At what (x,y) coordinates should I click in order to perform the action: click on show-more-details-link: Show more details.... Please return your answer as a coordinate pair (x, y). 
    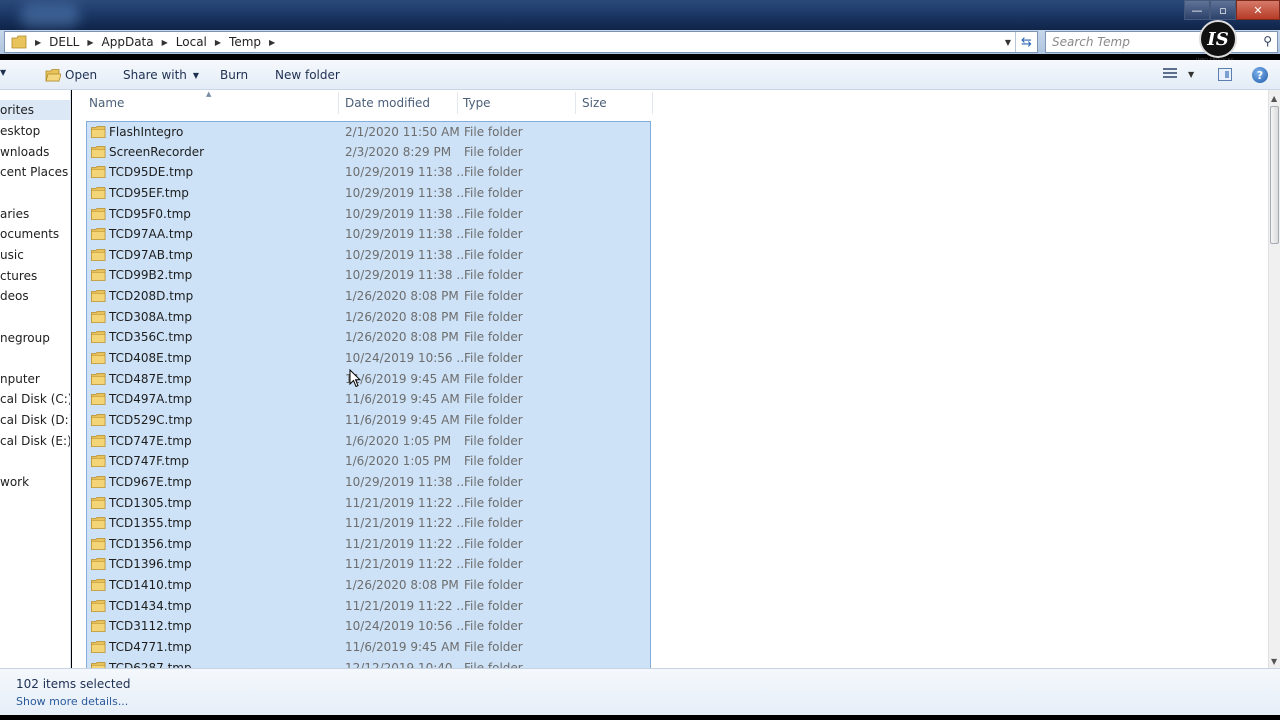
    Looking at the image, I should click on (72, 701).